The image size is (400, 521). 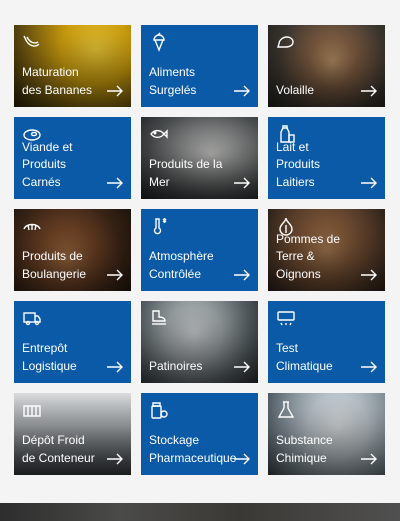 What do you see at coordinates (186, 173) in the screenshot?
I see `tile-label: Produits de la Mer` at bounding box center [186, 173].